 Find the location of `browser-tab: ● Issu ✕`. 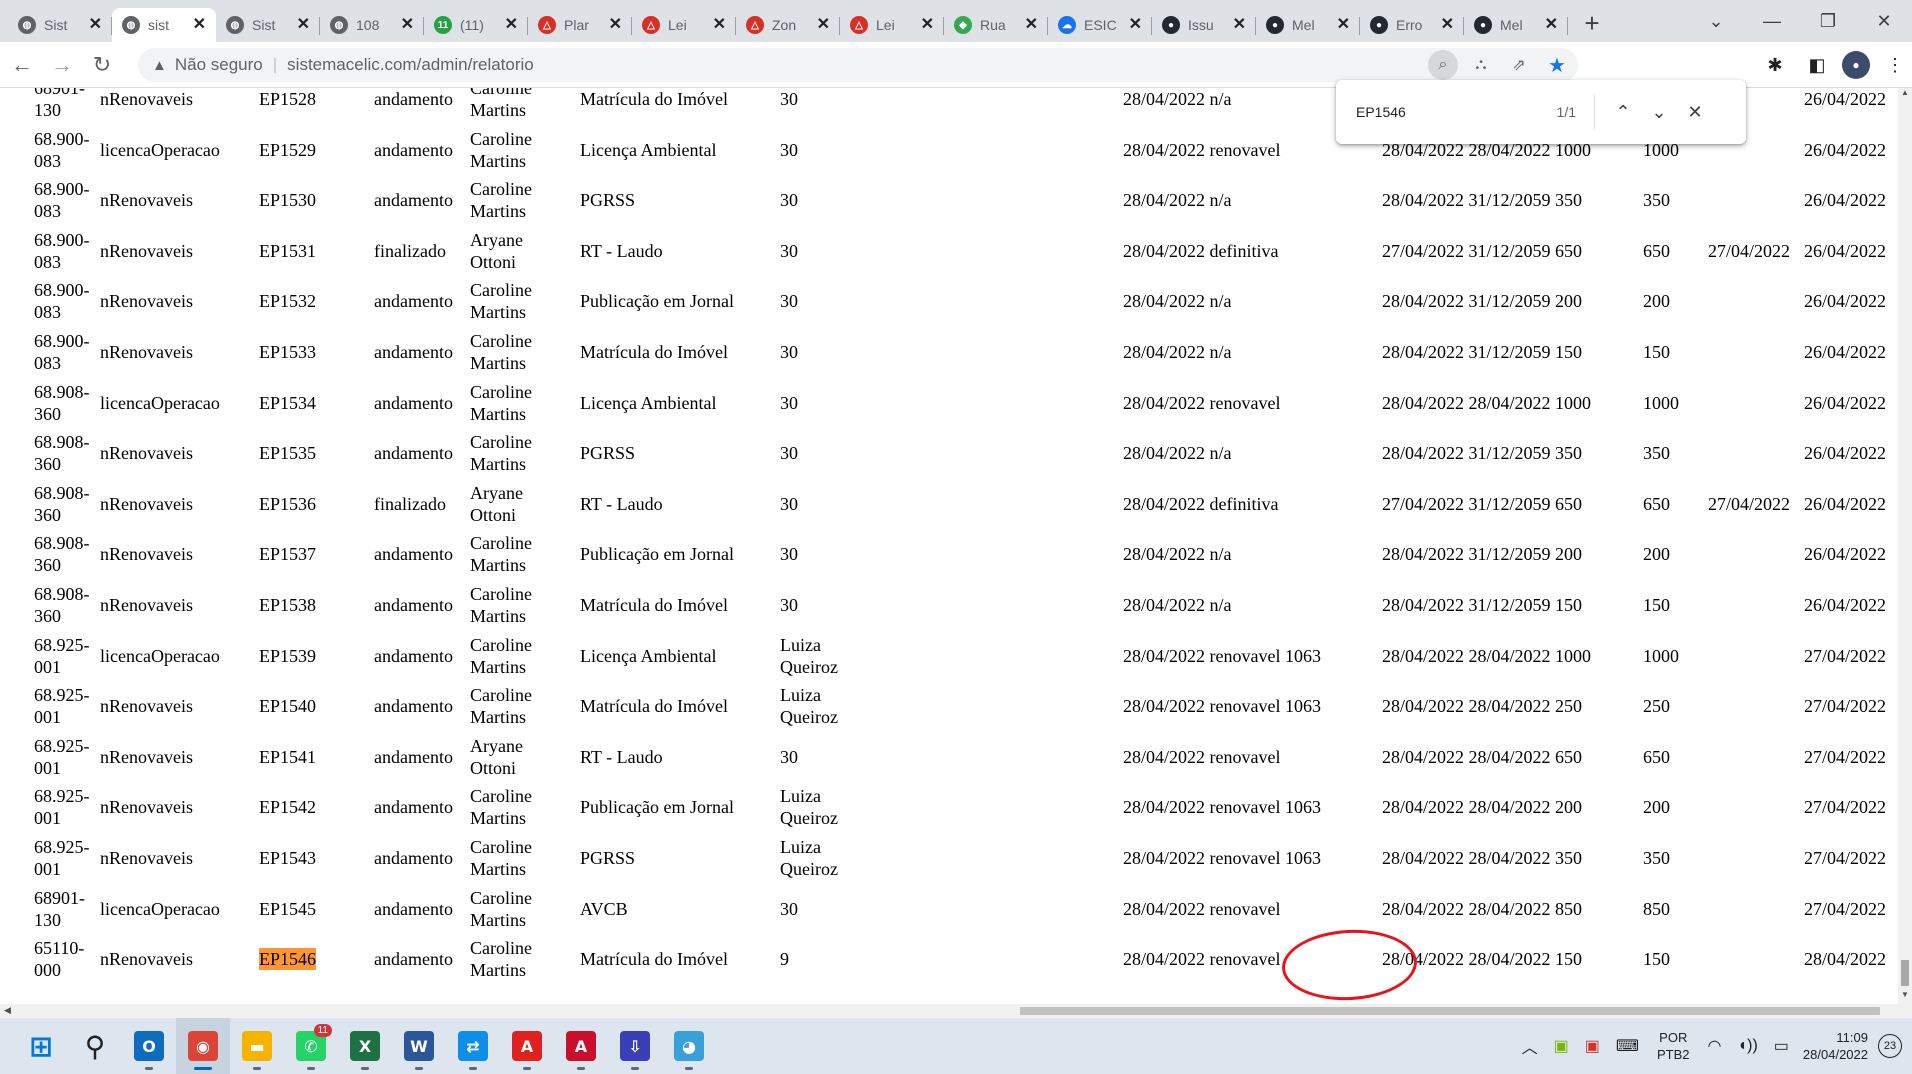

browser-tab: ● Issu ✕ is located at coordinates (1204, 25).